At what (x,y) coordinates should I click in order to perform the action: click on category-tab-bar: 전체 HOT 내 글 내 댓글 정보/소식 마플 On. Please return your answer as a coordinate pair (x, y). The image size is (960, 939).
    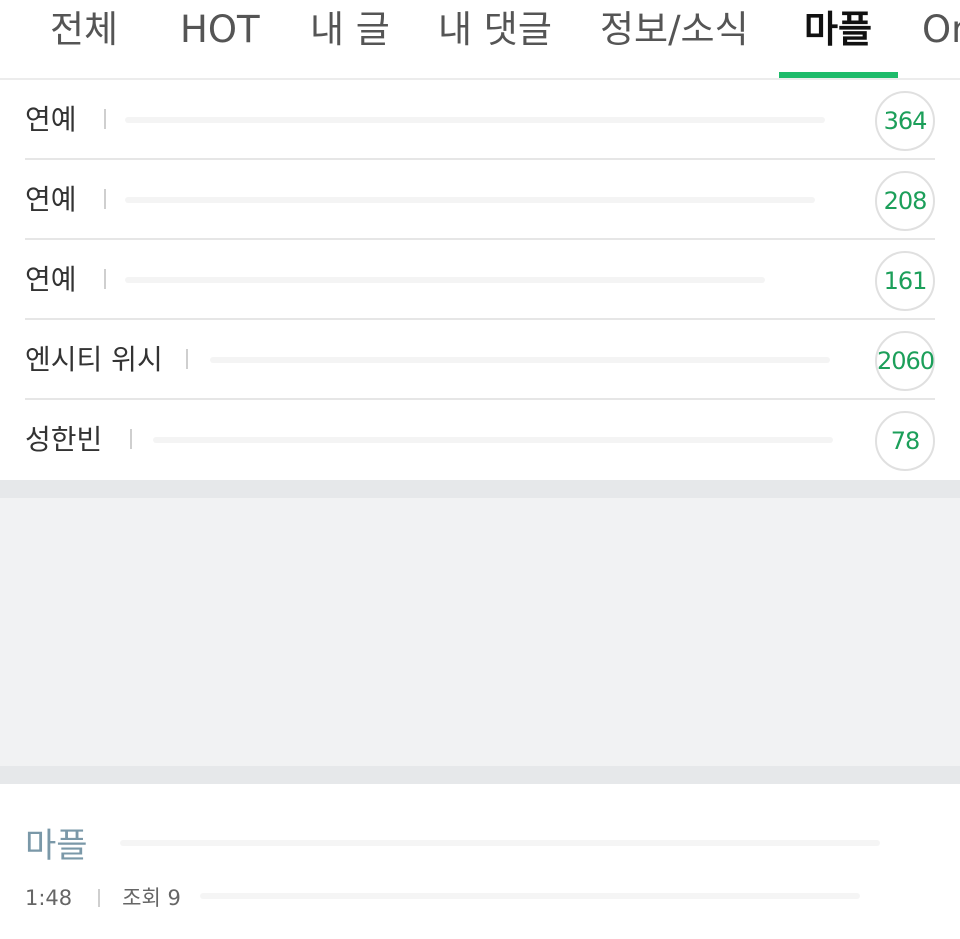
    Looking at the image, I should click on (480, 40).